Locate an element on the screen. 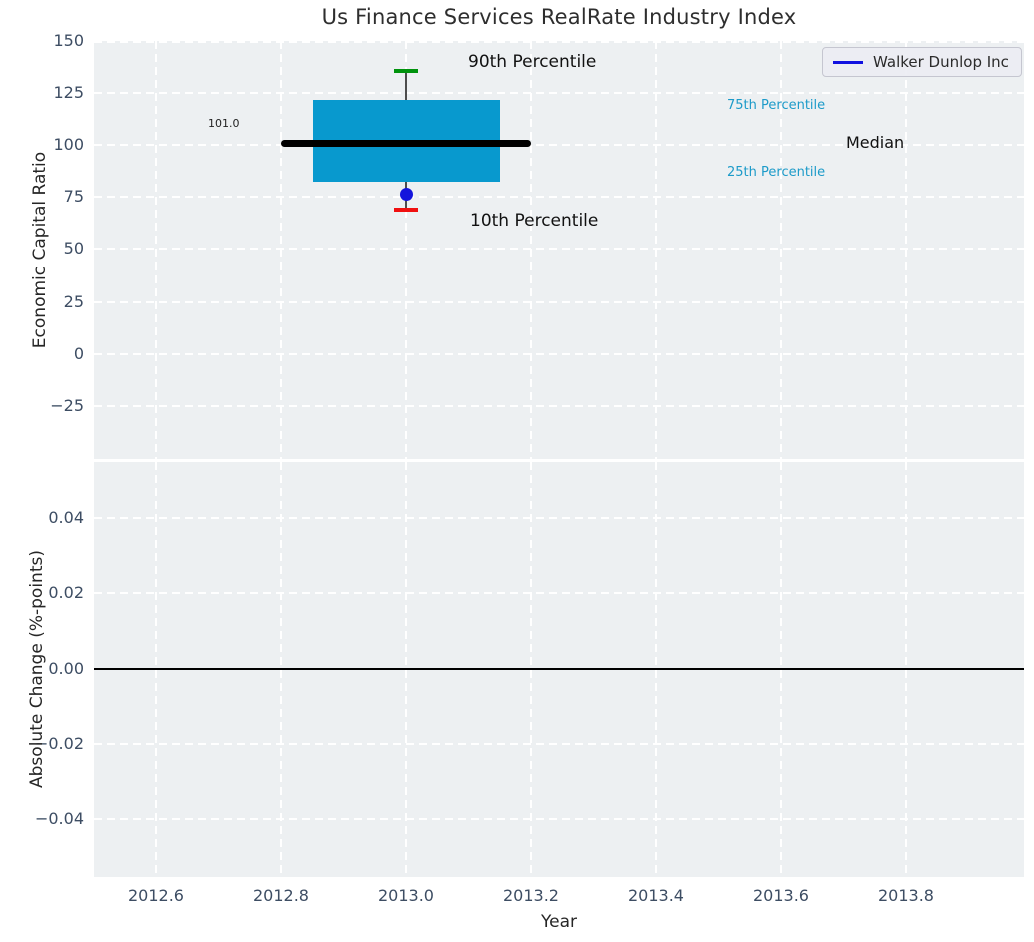 Image resolution: width=1034 pixels, height=942 pixels. x-axis-label: Year is located at coordinates (559, 922).